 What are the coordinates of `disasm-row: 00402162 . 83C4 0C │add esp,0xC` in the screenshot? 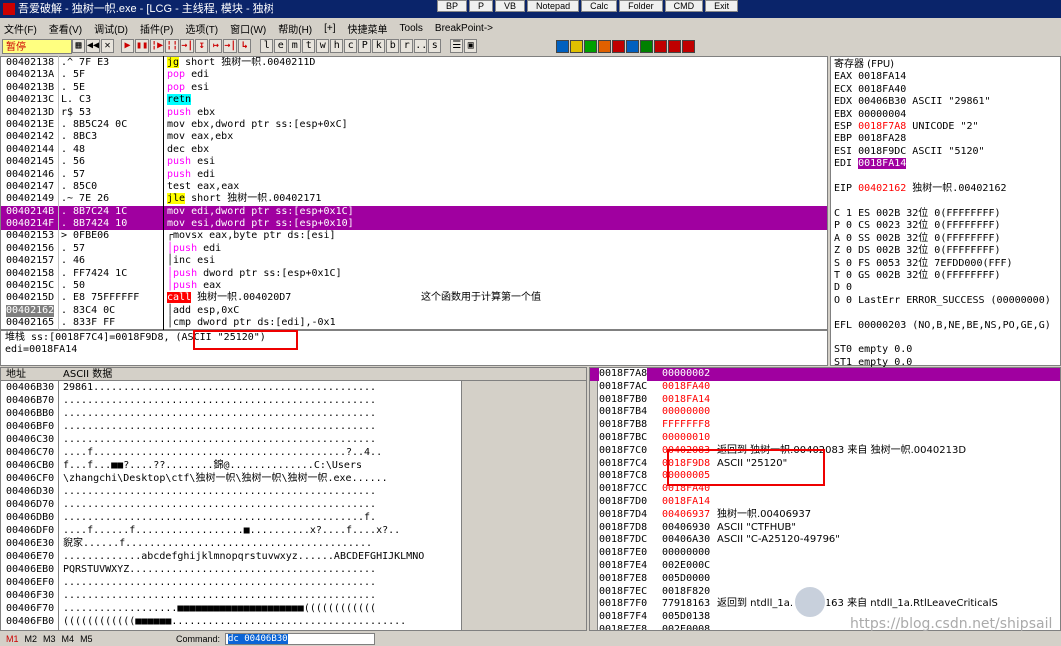 It's located at (414, 311).